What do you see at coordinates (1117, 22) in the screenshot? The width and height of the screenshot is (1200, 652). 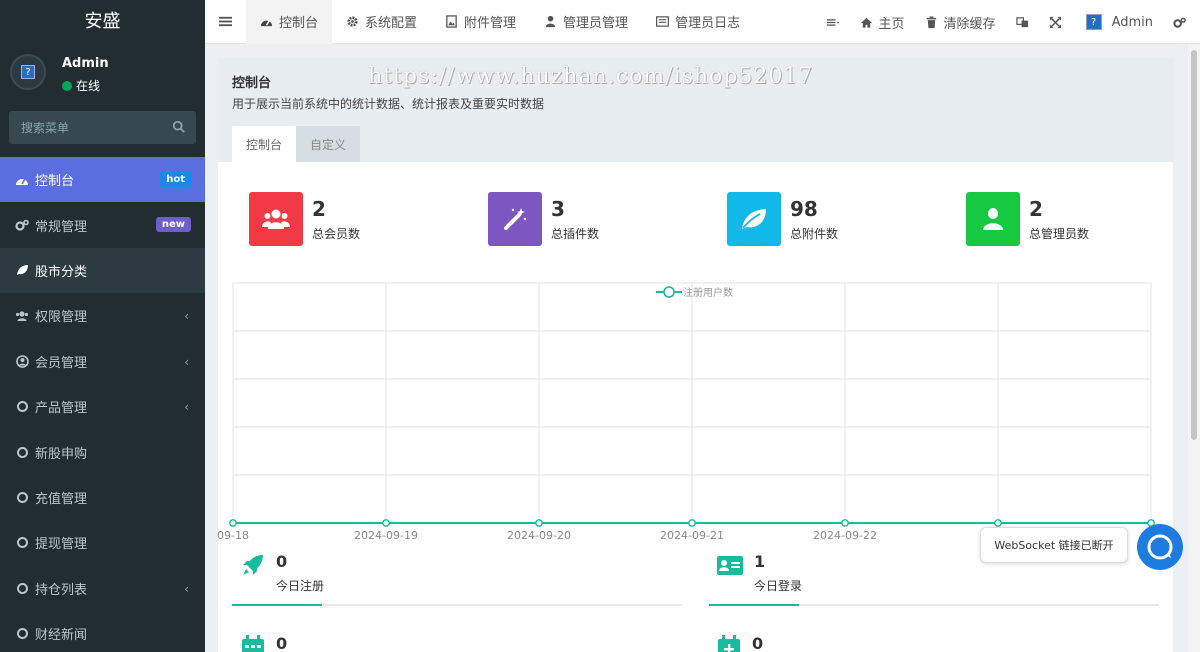 I see `admin-user-menu: ? Admin` at bounding box center [1117, 22].